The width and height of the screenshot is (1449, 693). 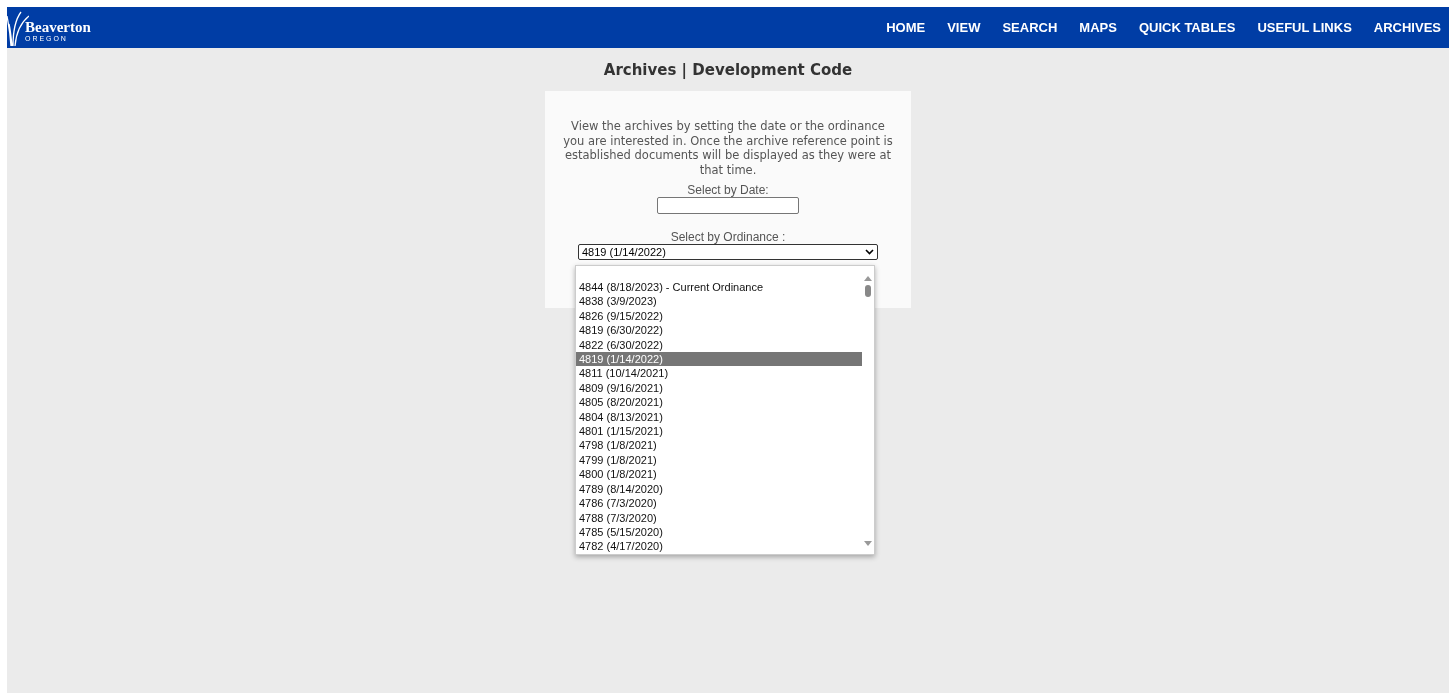 What do you see at coordinates (868, 543) in the screenshot?
I see `scroll-down-icon` at bounding box center [868, 543].